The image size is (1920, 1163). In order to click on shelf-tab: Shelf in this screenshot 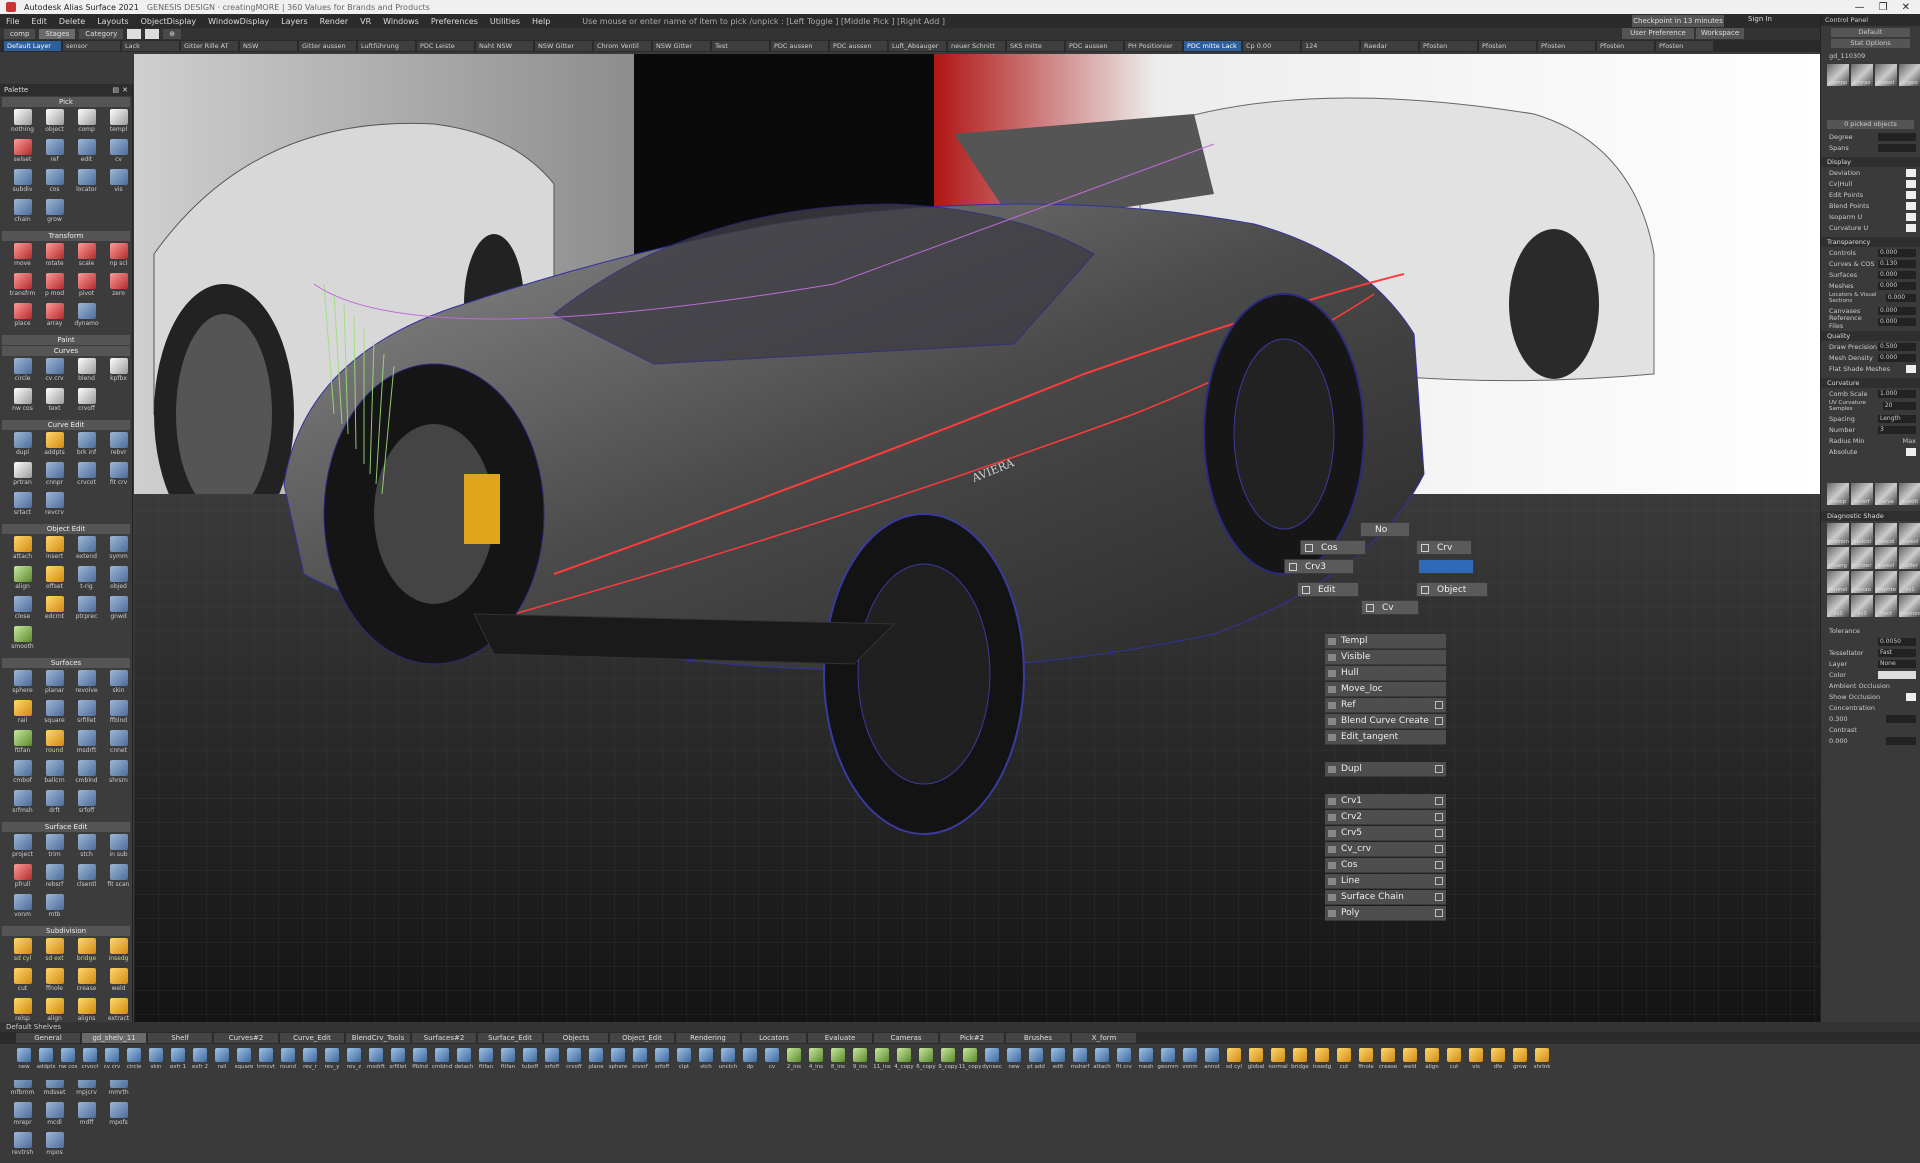, I will do `click(180, 1038)`.